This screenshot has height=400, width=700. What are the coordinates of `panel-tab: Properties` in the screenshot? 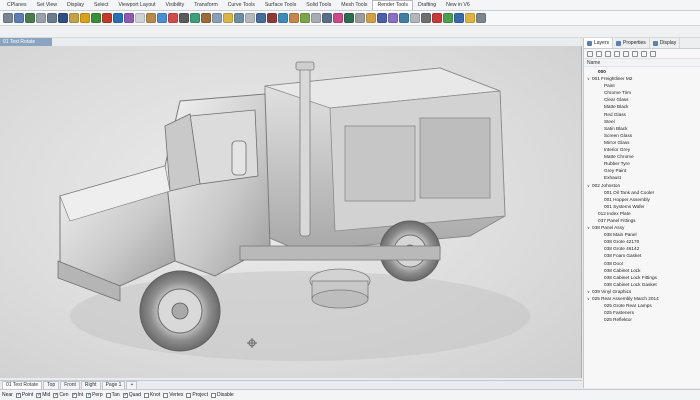 It's located at (631, 43).